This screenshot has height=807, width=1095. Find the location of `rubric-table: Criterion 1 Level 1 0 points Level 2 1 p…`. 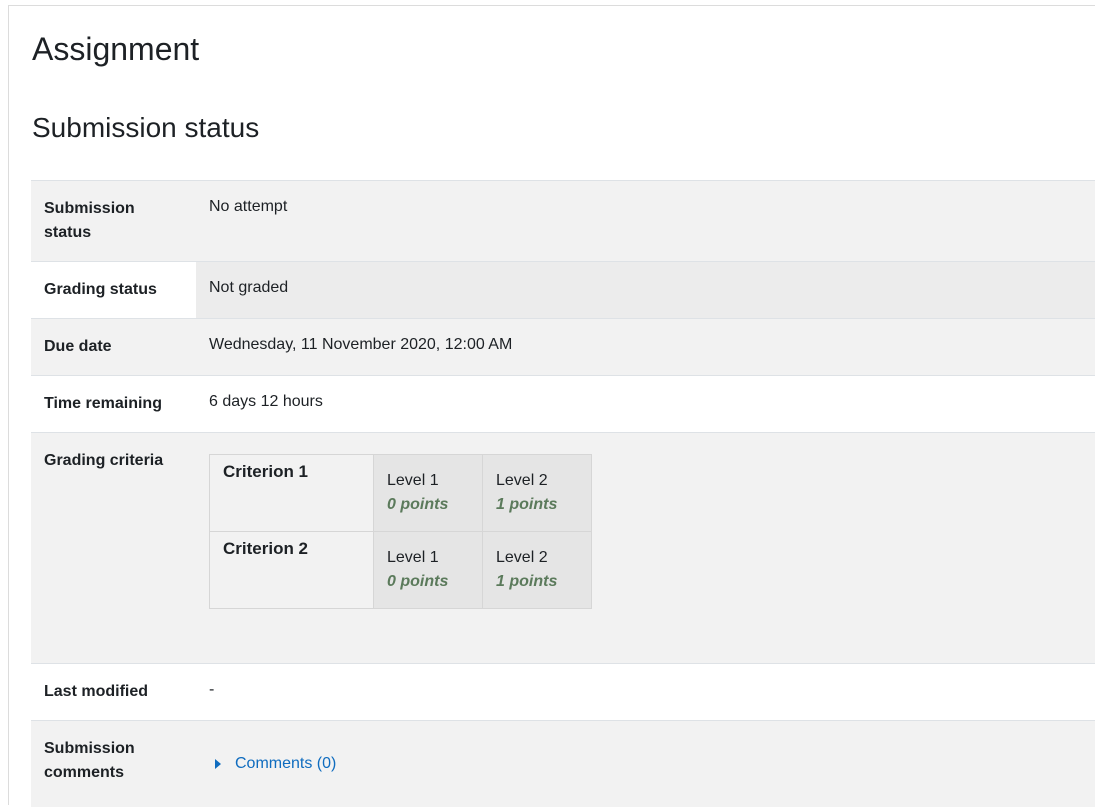

rubric-table: Criterion 1 Level 1 0 points Level 2 1 p… is located at coordinates (400, 531).